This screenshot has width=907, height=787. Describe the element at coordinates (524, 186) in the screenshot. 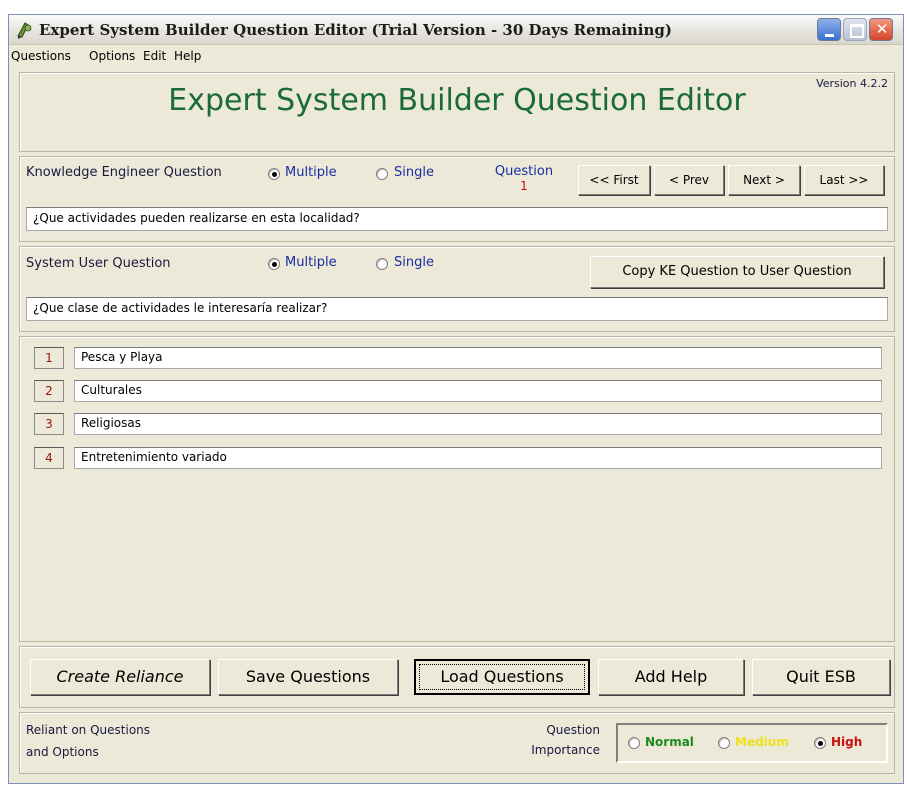

I see `question-number: 1` at that location.